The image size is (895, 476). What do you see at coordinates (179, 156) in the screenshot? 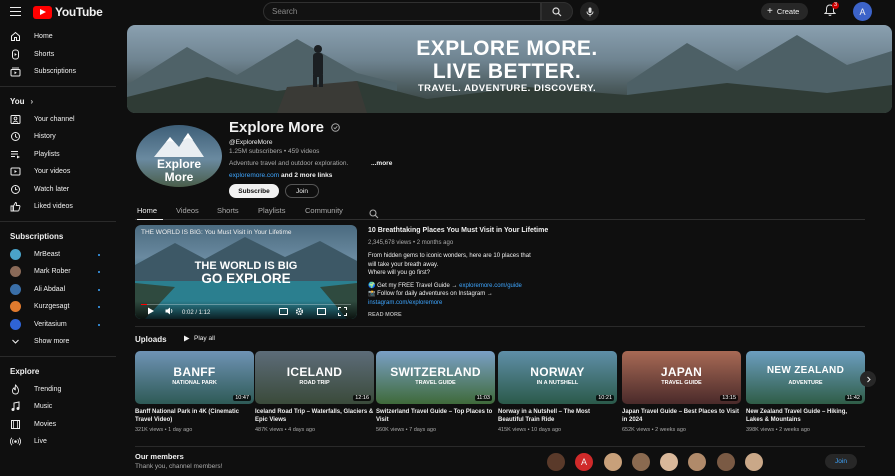
I see `channel-avatar-large: Explore More` at bounding box center [179, 156].